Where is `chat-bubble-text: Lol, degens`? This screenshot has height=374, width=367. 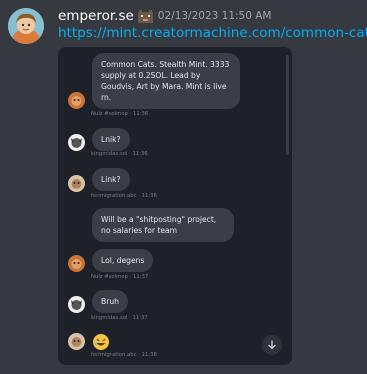
chat-bubble-text: Lol, degens is located at coordinates (123, 260).